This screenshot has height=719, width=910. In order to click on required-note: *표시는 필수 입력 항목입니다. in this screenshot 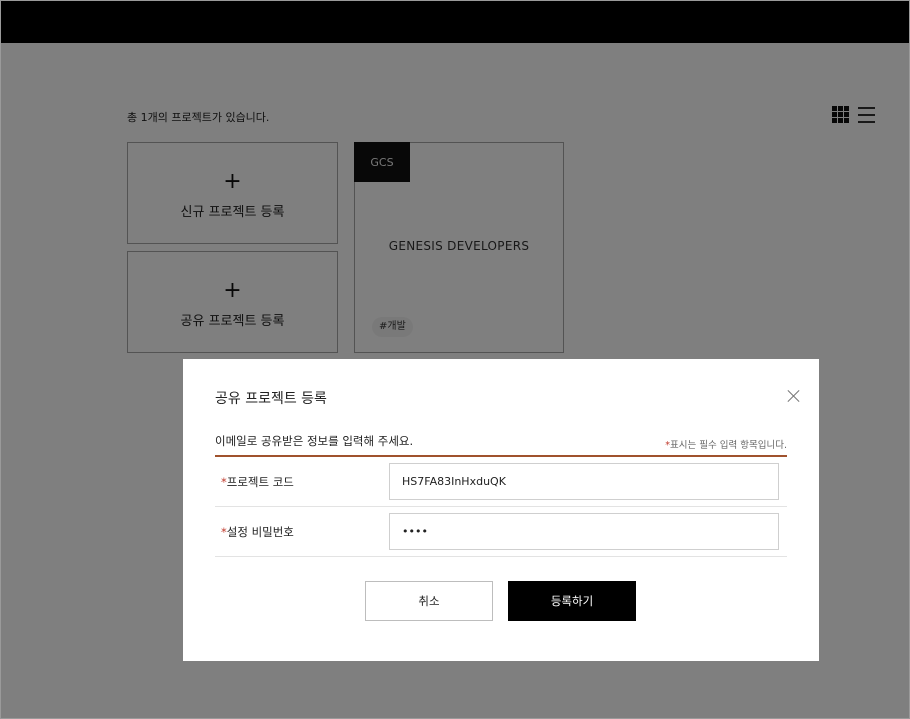, I will do `click(726, 444)`.